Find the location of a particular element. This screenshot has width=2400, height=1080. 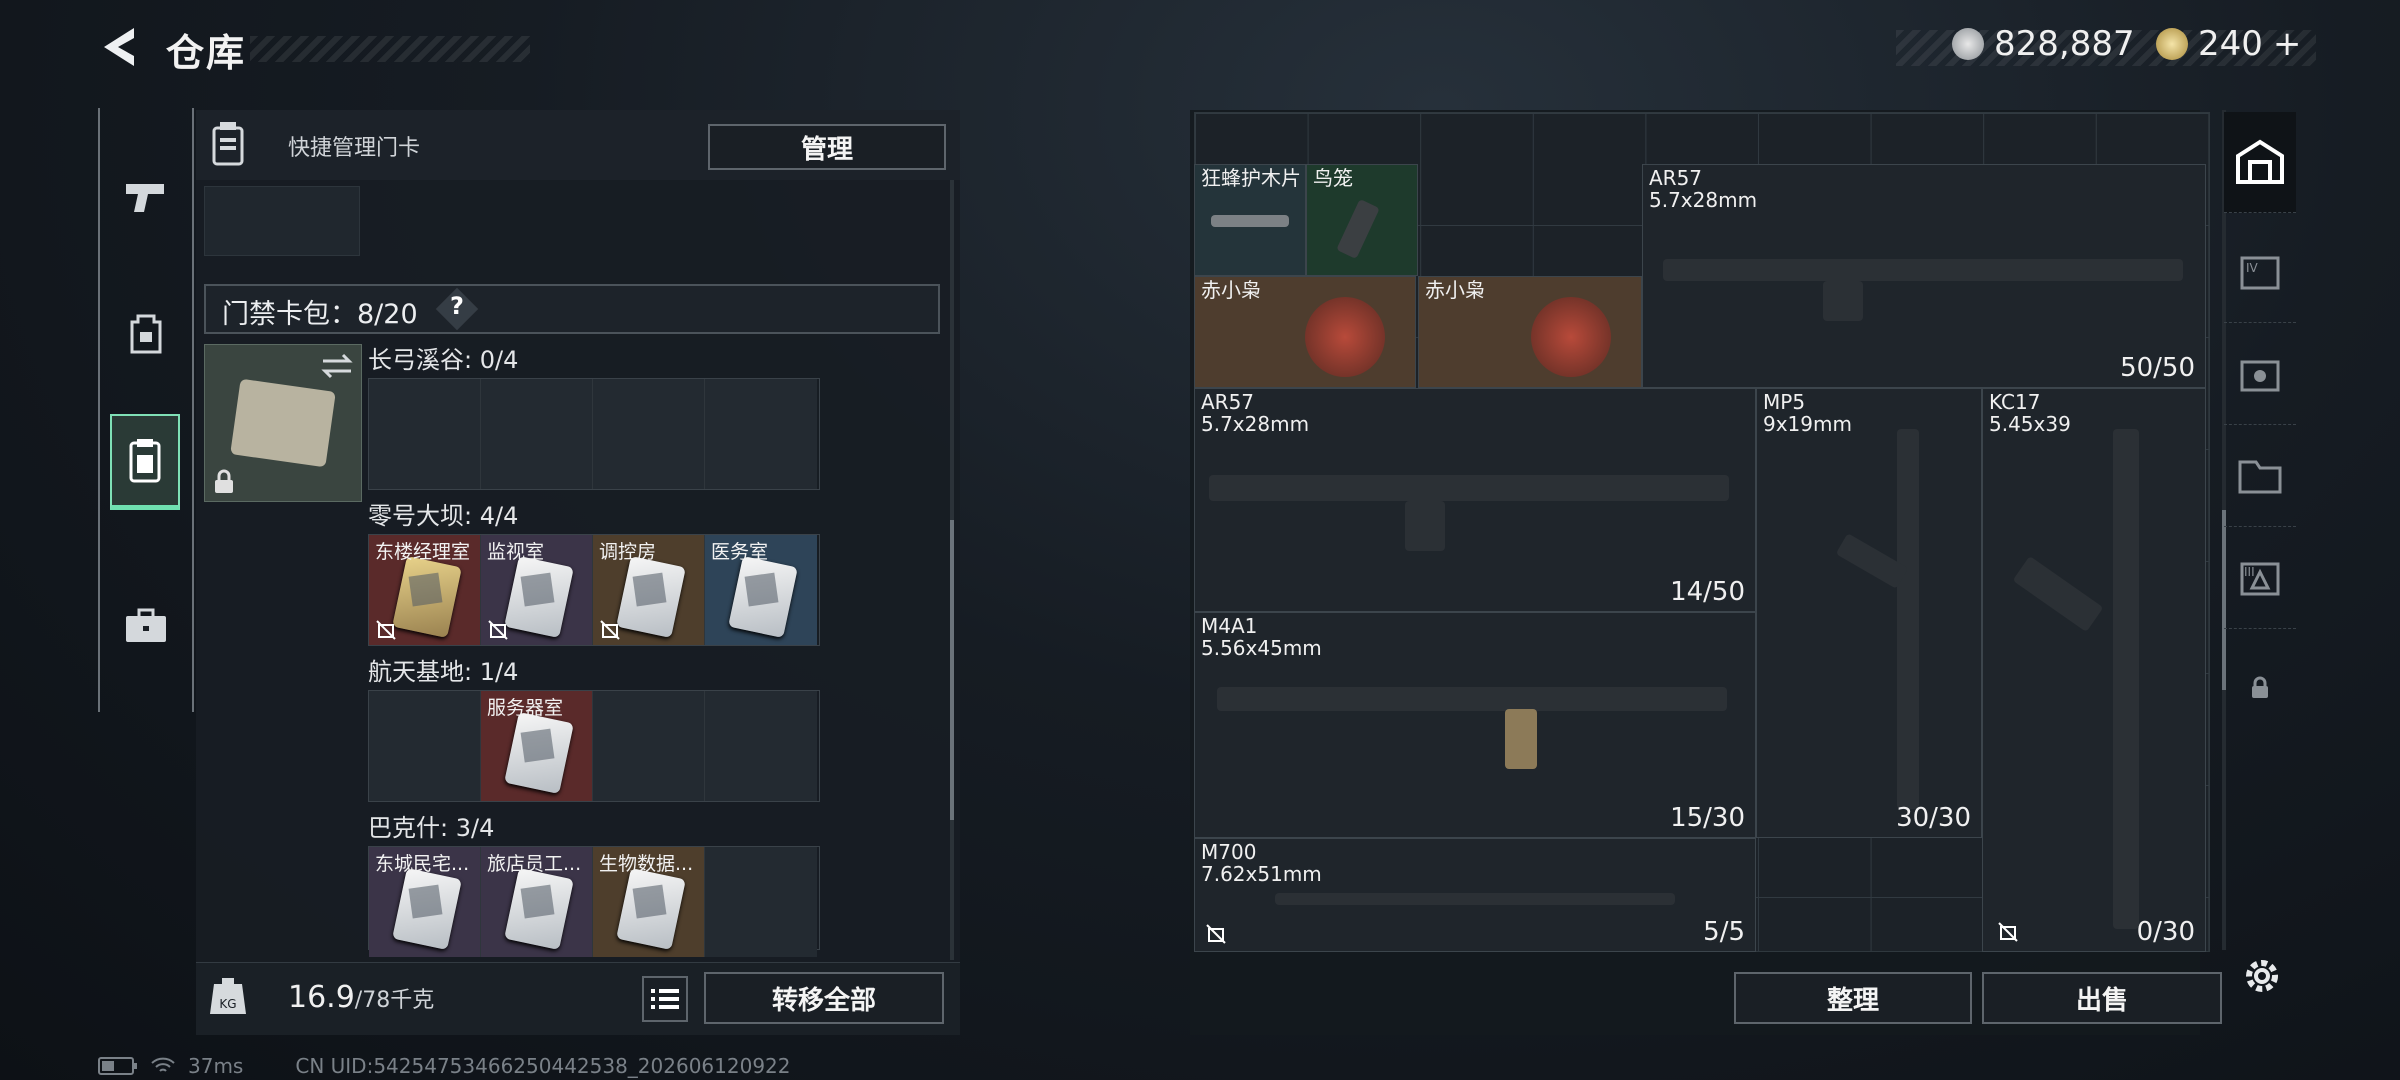

keycard-slot: 东楼经理室 is located at coordinates (425, 590).